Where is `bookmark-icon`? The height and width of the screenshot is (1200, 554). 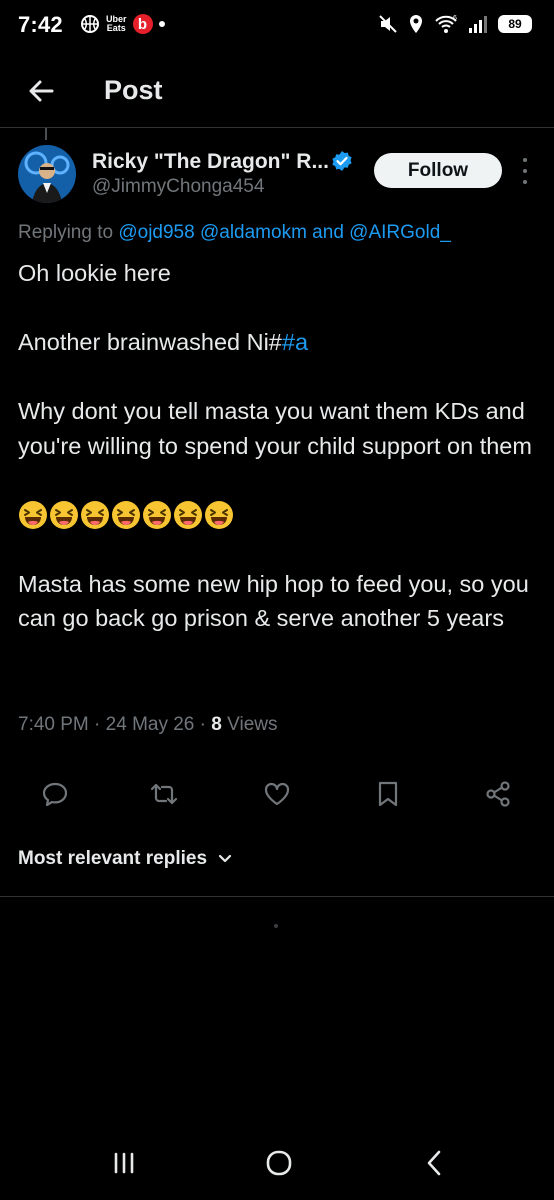 bookmark-icon is located at coordinates (388, 794).